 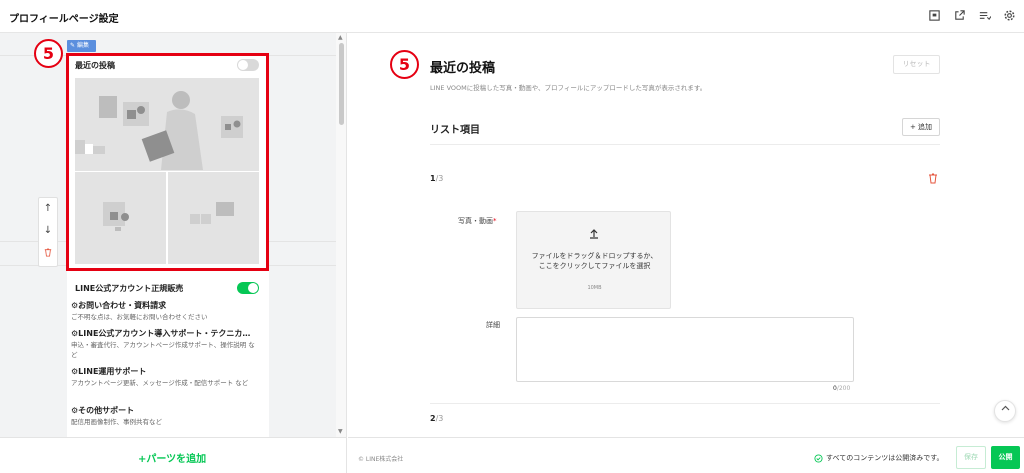 I want to click on scroll-to-top-button, so click(x=1005, y=411).